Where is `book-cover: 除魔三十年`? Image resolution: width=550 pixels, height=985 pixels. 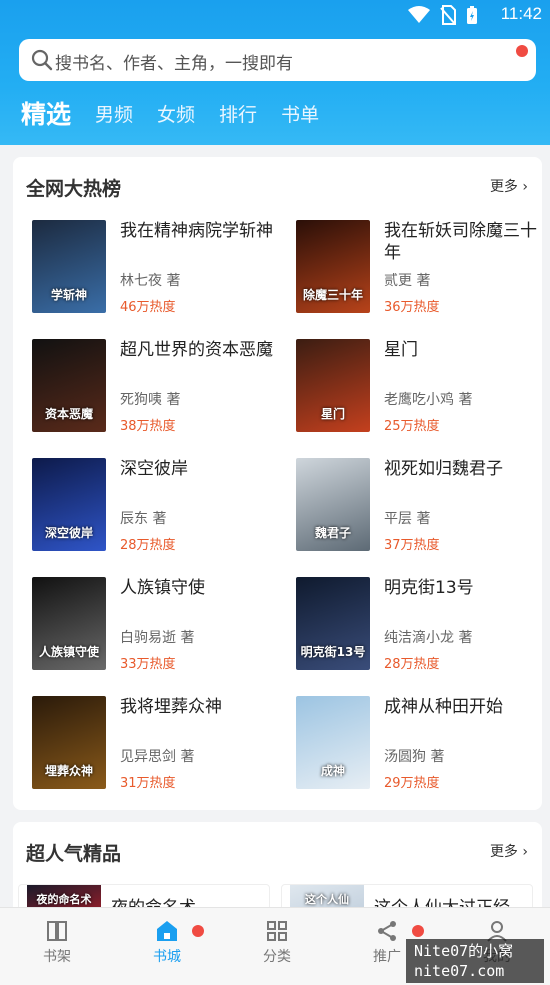
book-cover: 除魔三十年 is located at coordinates (333, 266).